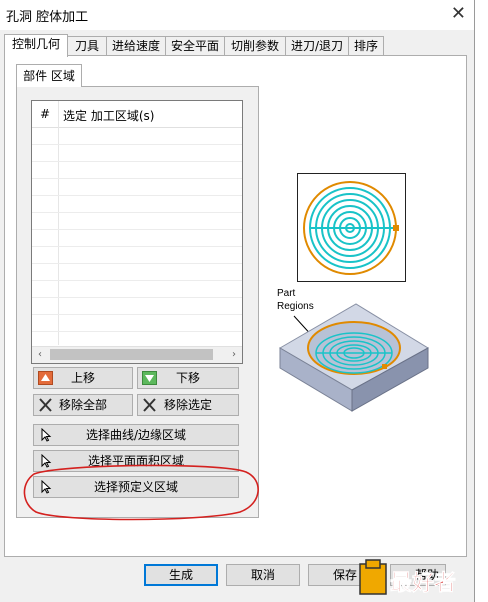  I want to click on cancel-button: 取消, so click(263, 575).